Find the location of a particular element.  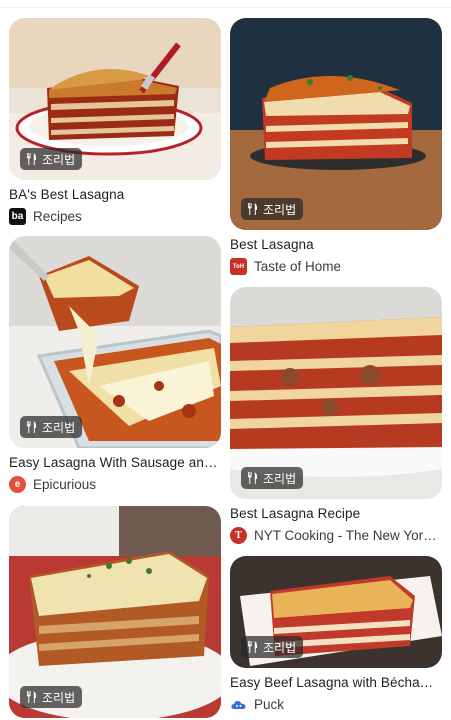

result-source: ToH Taste of Home is located at coordinates (336, 266).